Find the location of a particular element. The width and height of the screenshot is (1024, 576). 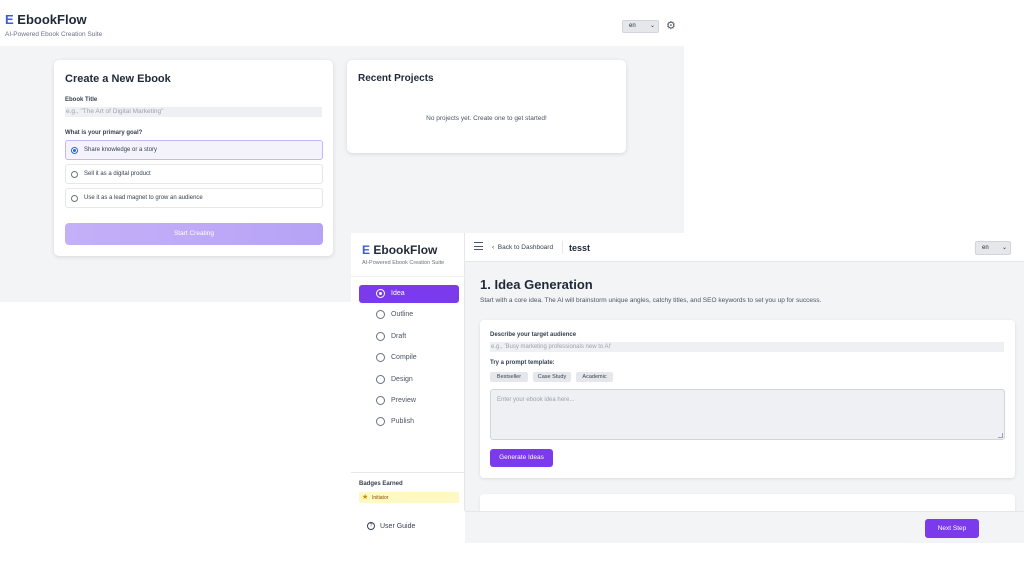

step-label: Compile is located at coordinates (404, 357).